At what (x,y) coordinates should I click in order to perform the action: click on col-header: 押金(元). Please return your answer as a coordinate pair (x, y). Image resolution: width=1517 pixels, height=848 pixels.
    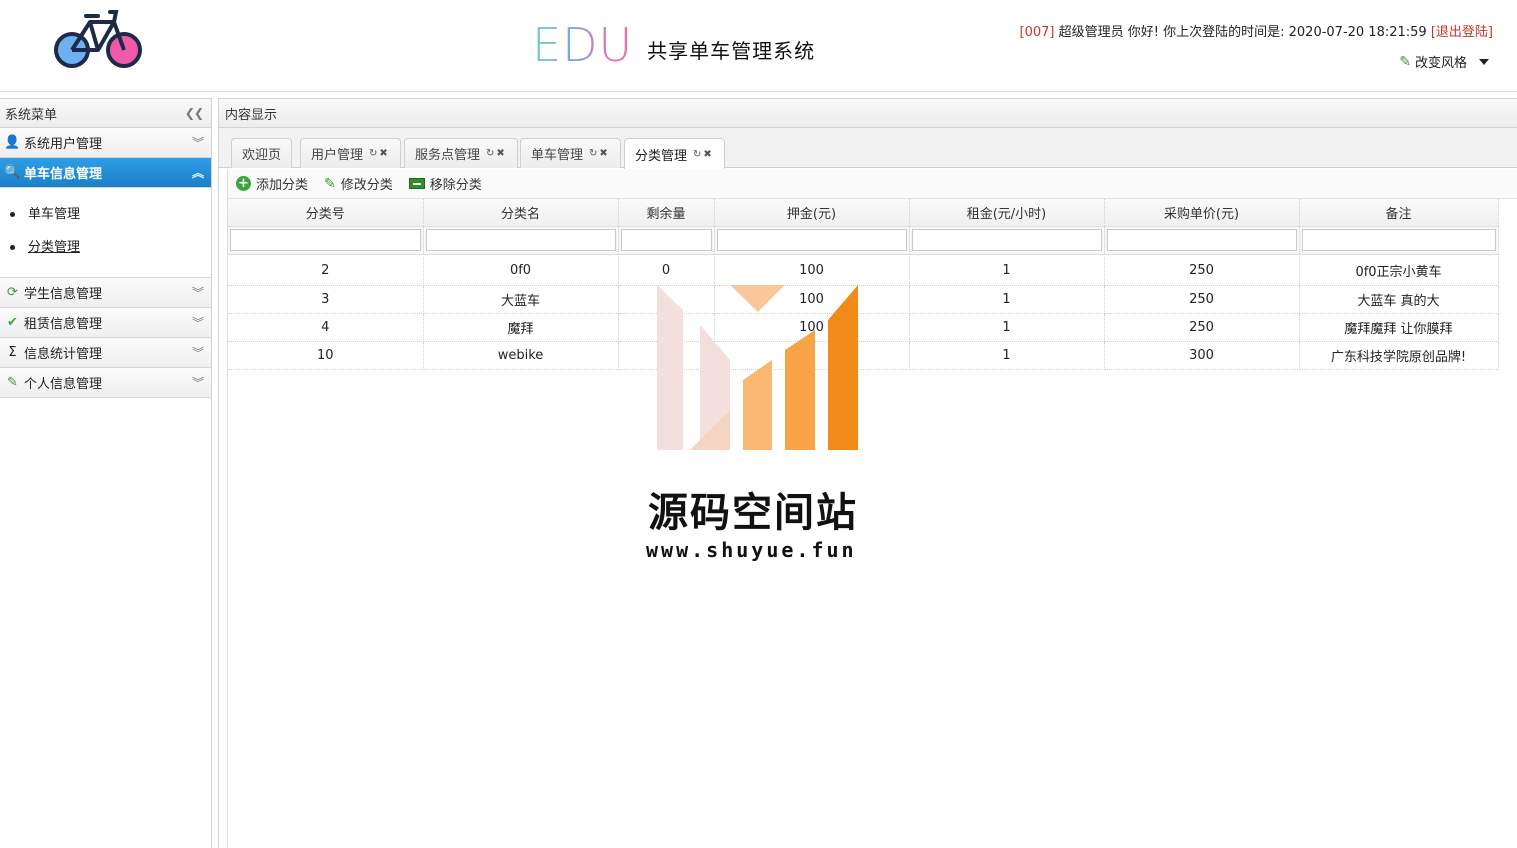
    Looking at the image, I should click on (812, 213).